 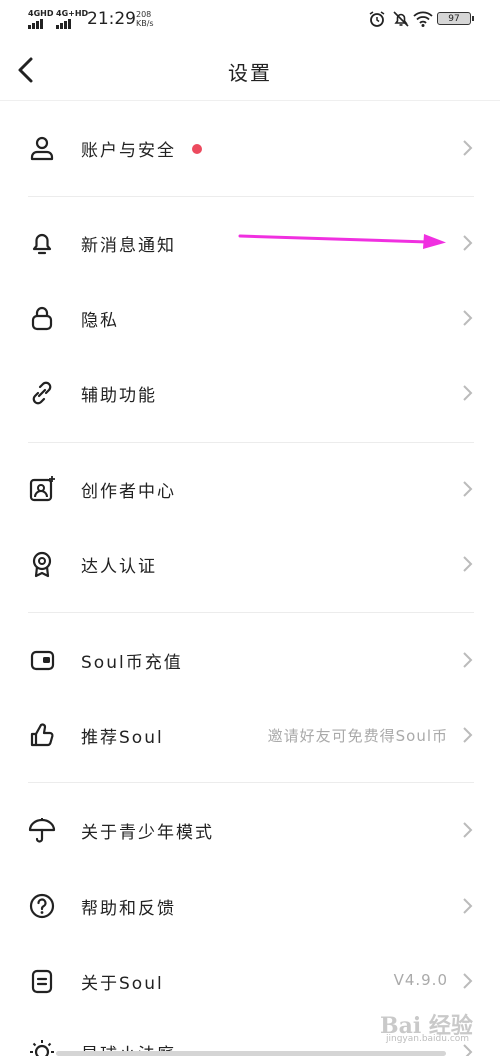 What do you see at coordinates (250, 20) in the screenshot?
I see `status-bar: 4GHD 4G+HD 21:29 208 KB/s 97` at bounding box center [250, 20].